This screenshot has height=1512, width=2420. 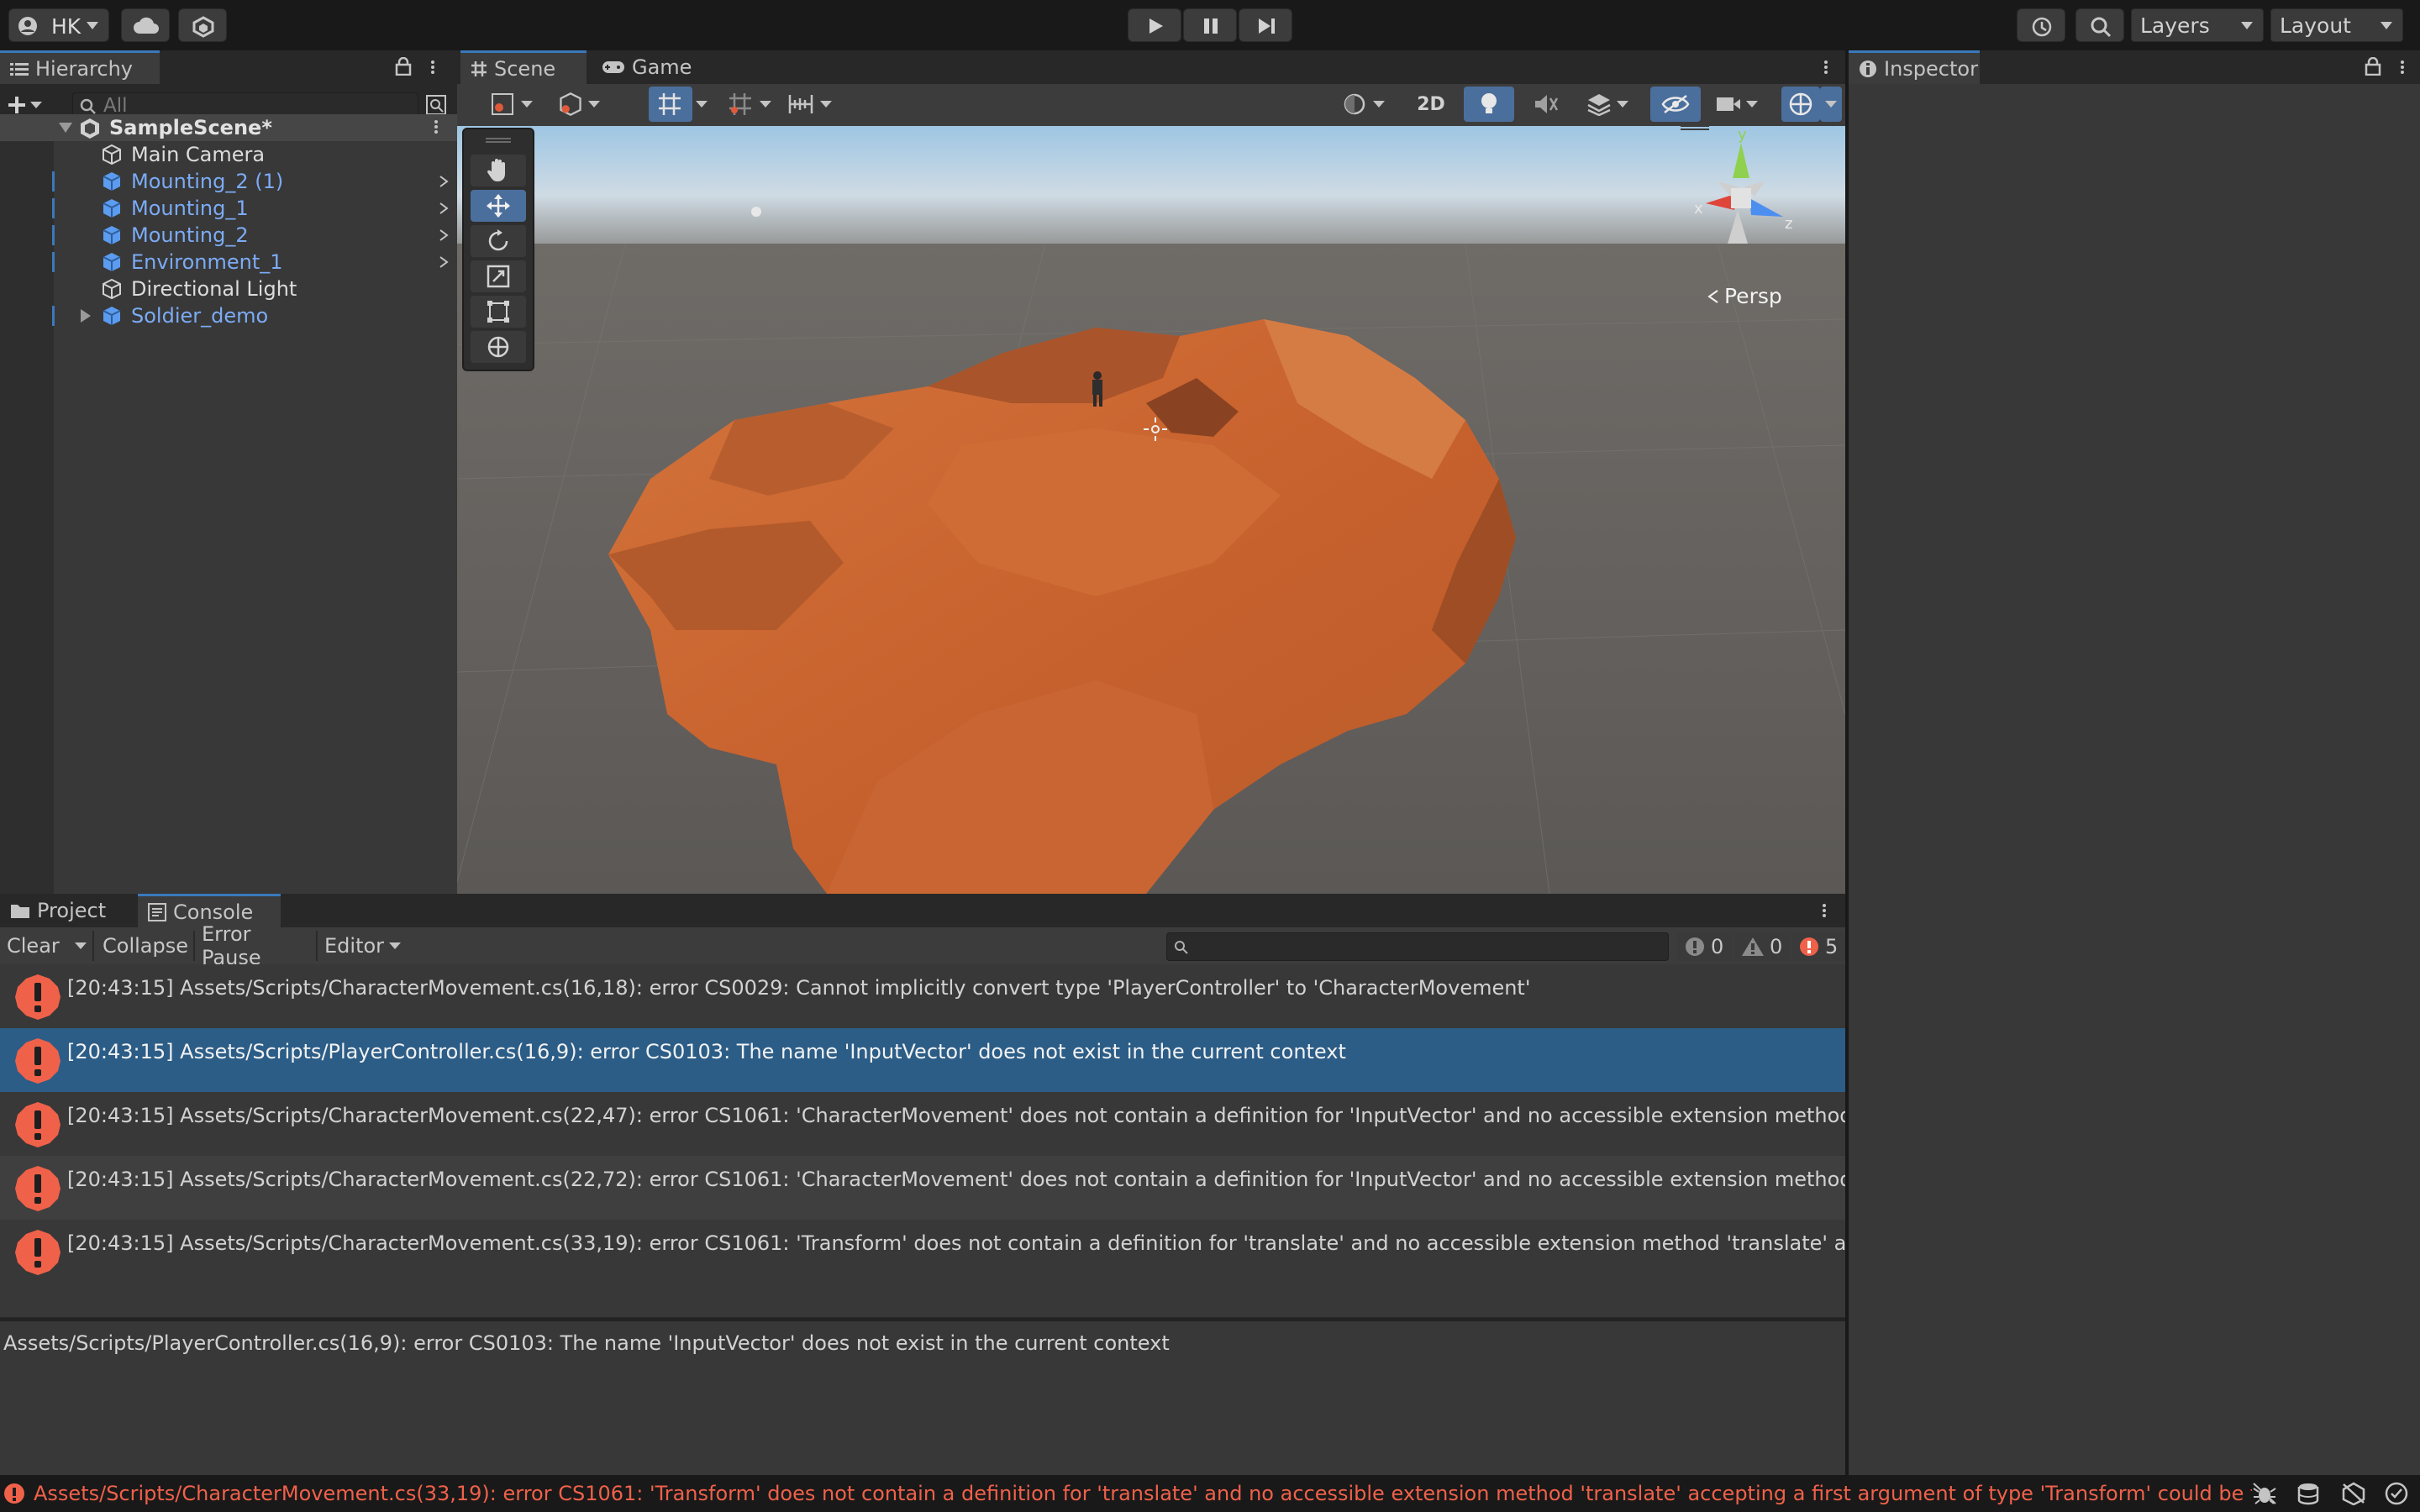 I want to click on hierarchy-item-mounting-2-1: Mounting_2 (1), so click(x=228, y=181).